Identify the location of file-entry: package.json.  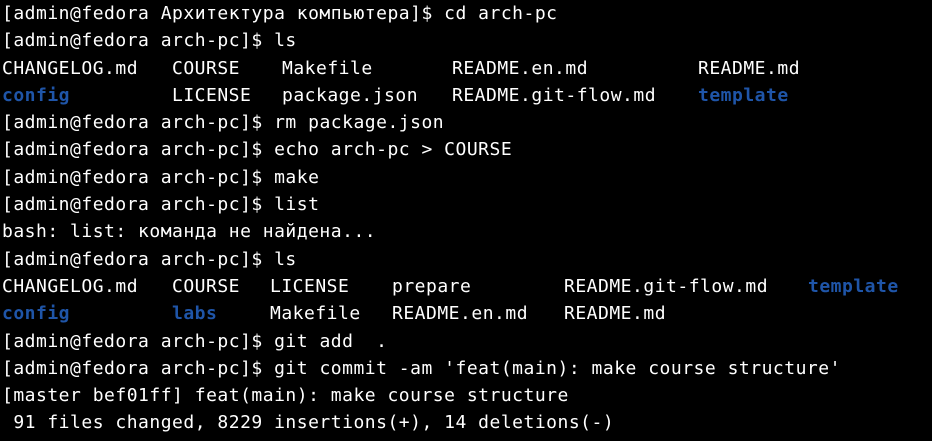
(350, 95).